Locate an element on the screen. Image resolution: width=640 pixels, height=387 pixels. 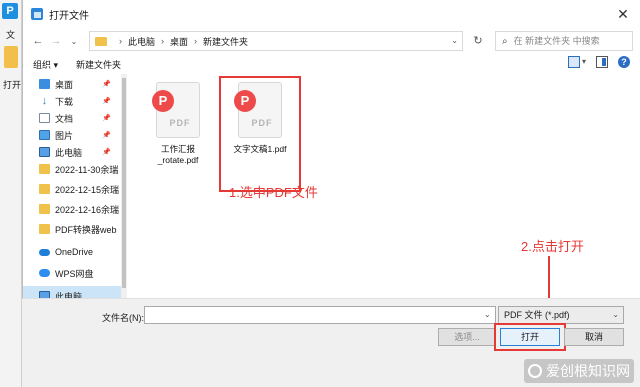
background-app-strip: P 文 打开 is located at coordinates (11, 193).